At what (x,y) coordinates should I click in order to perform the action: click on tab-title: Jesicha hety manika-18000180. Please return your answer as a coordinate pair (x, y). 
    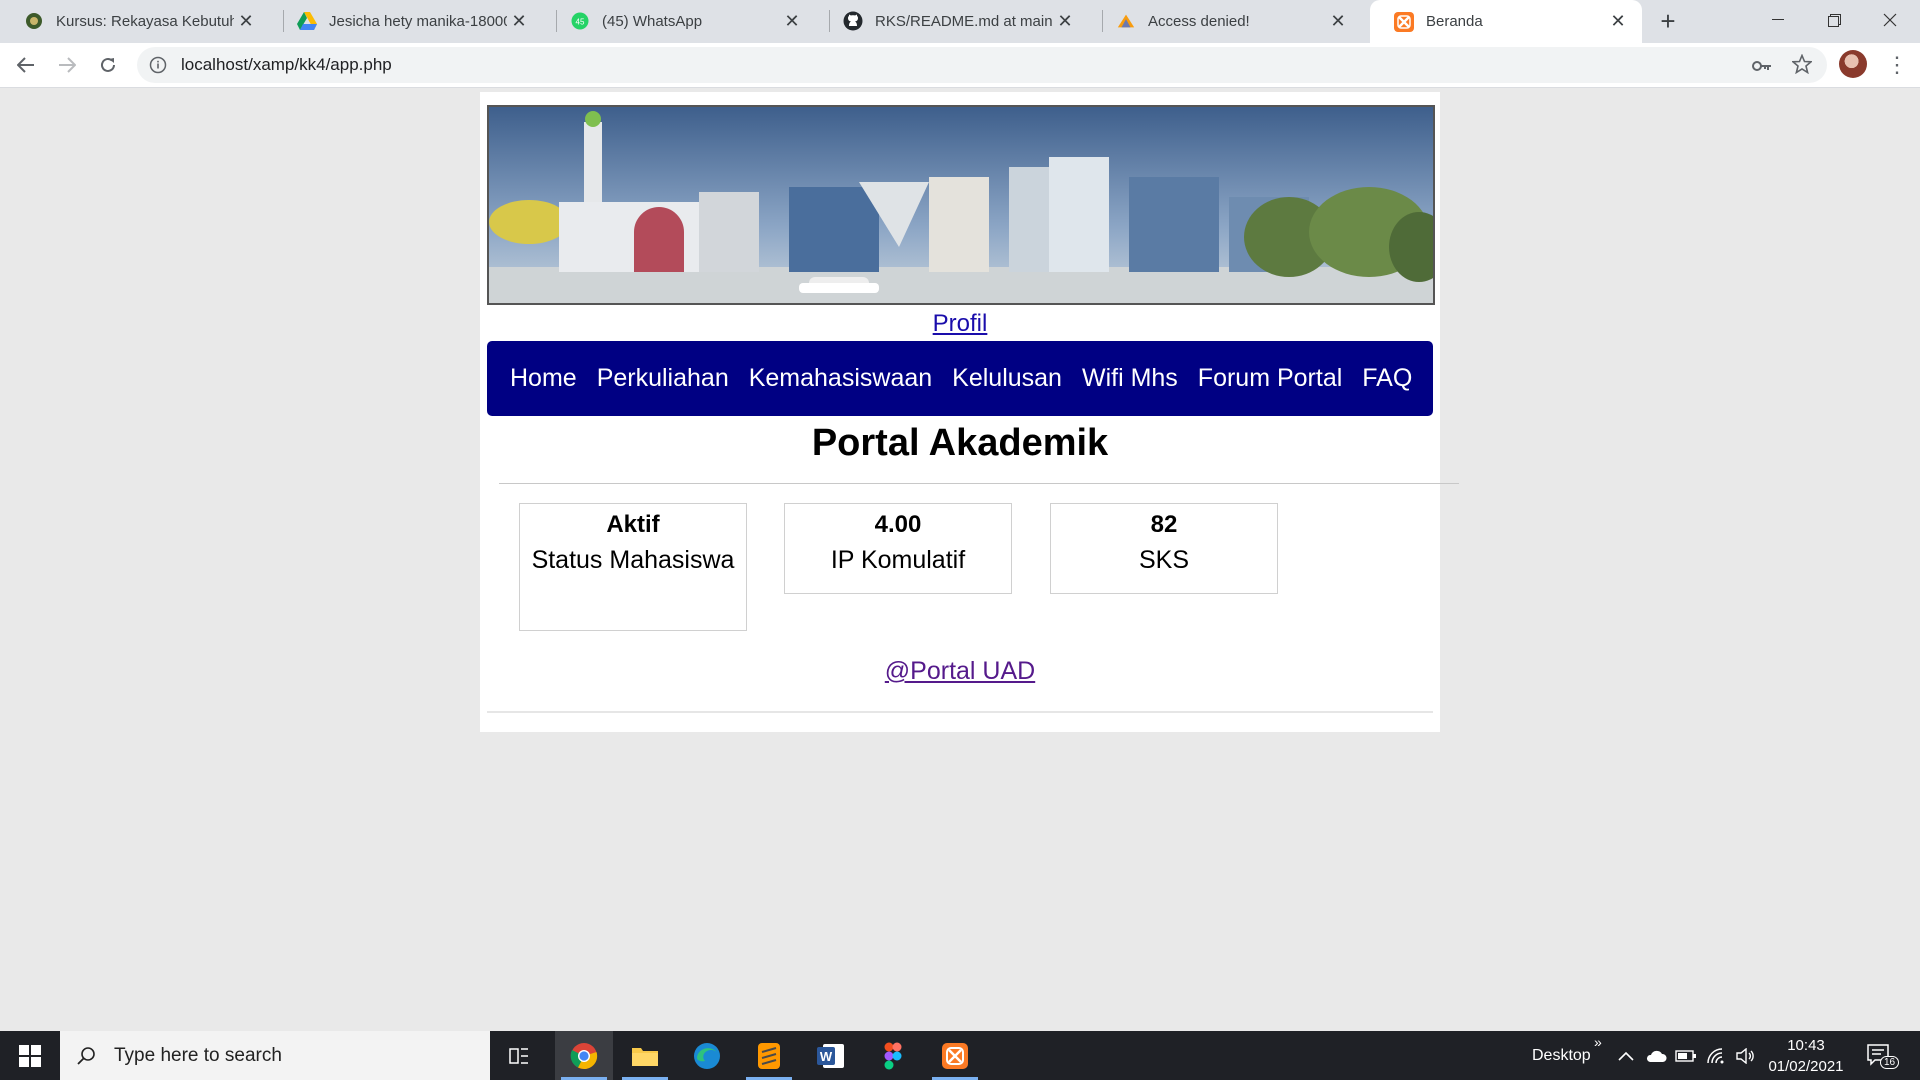
    Looking at the image, I should click on (418, 21).